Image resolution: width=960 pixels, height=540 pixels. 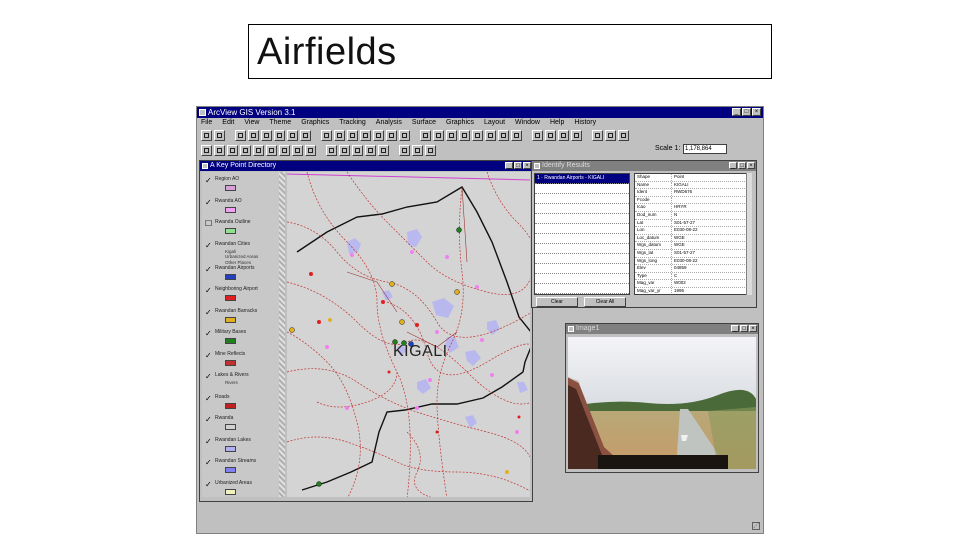 What do you see at coordinates (585, 123) in the screenshot?
I see `menu-item: History` at bounding box center [585, 123].